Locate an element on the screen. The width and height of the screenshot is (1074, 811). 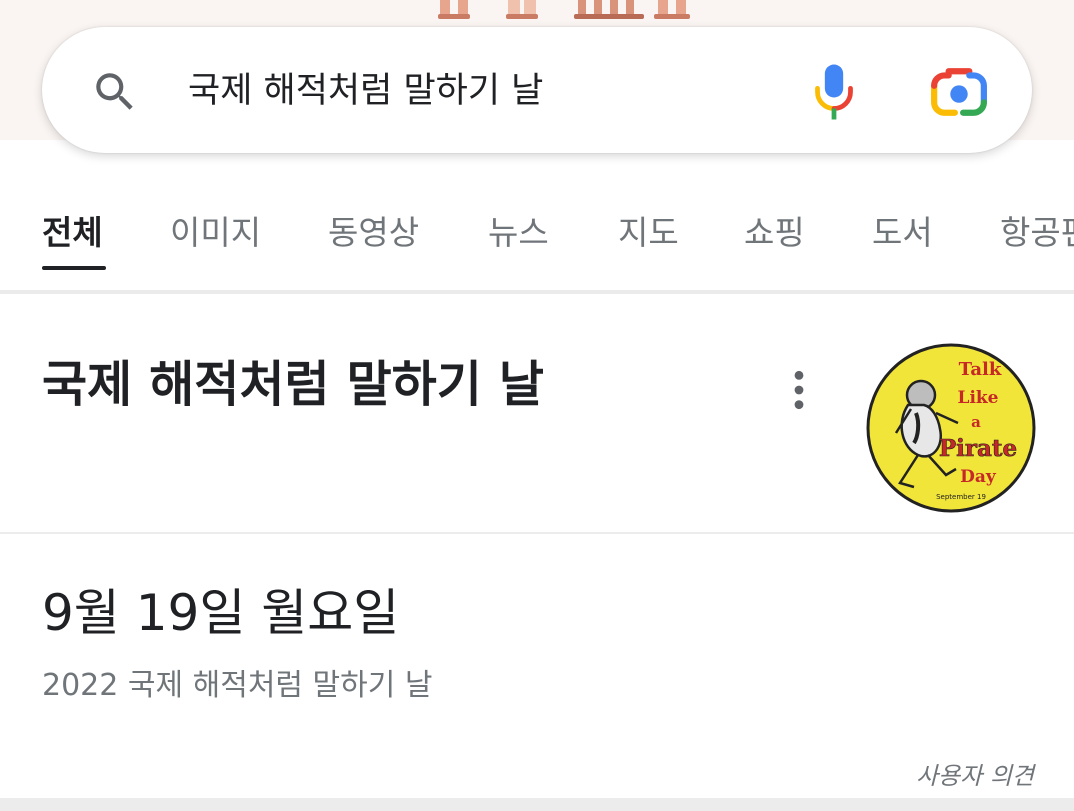
tab-maps: 지도 is located at coordinates (648, 233).